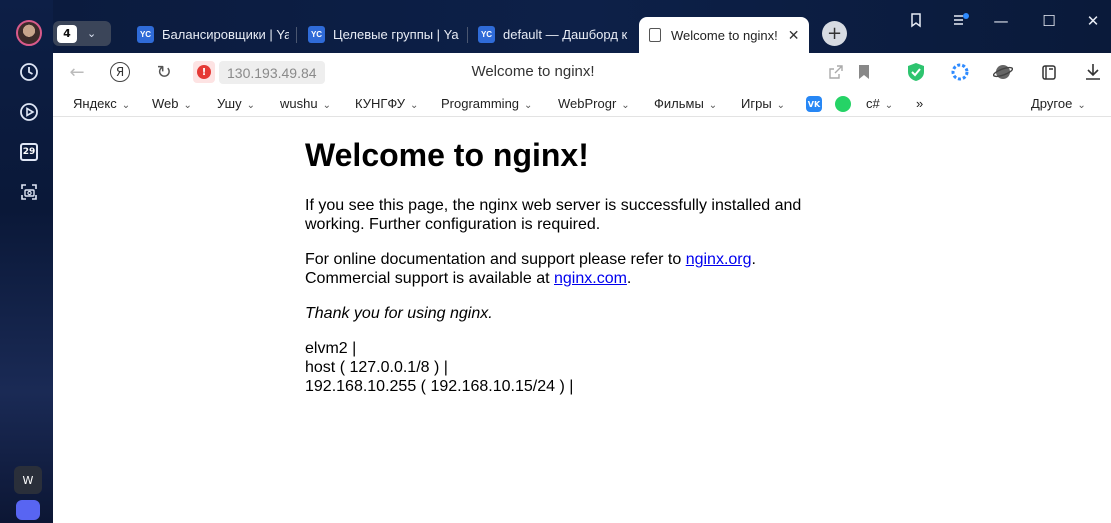  What do you see at coordinates (587, 103) in the screenshot?
I see `bookmark-label: WebProgr` at bounding box center [587, 103].